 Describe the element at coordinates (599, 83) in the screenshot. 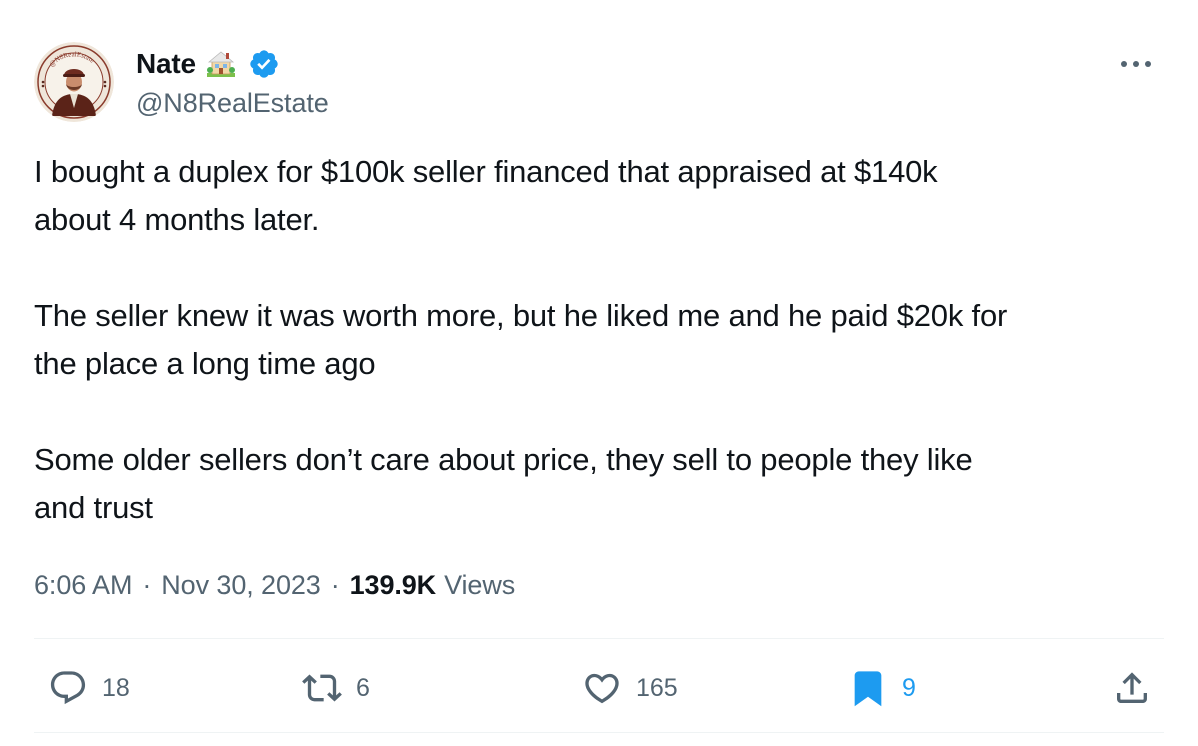

I see `tweet-header: @N8RealEstate Nate @N8RealEstate` at that location.